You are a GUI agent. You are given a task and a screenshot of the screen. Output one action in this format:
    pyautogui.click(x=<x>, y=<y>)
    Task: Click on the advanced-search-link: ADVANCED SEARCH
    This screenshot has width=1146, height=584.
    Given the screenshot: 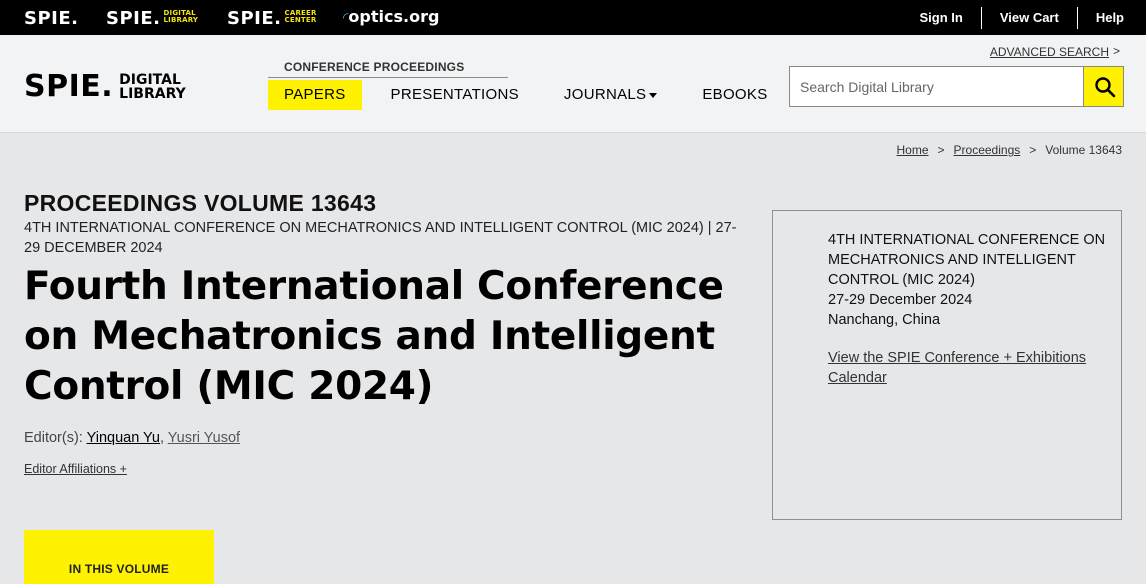 What is the action you would take?
    pyautogui.click(x=1049, y=52)
    